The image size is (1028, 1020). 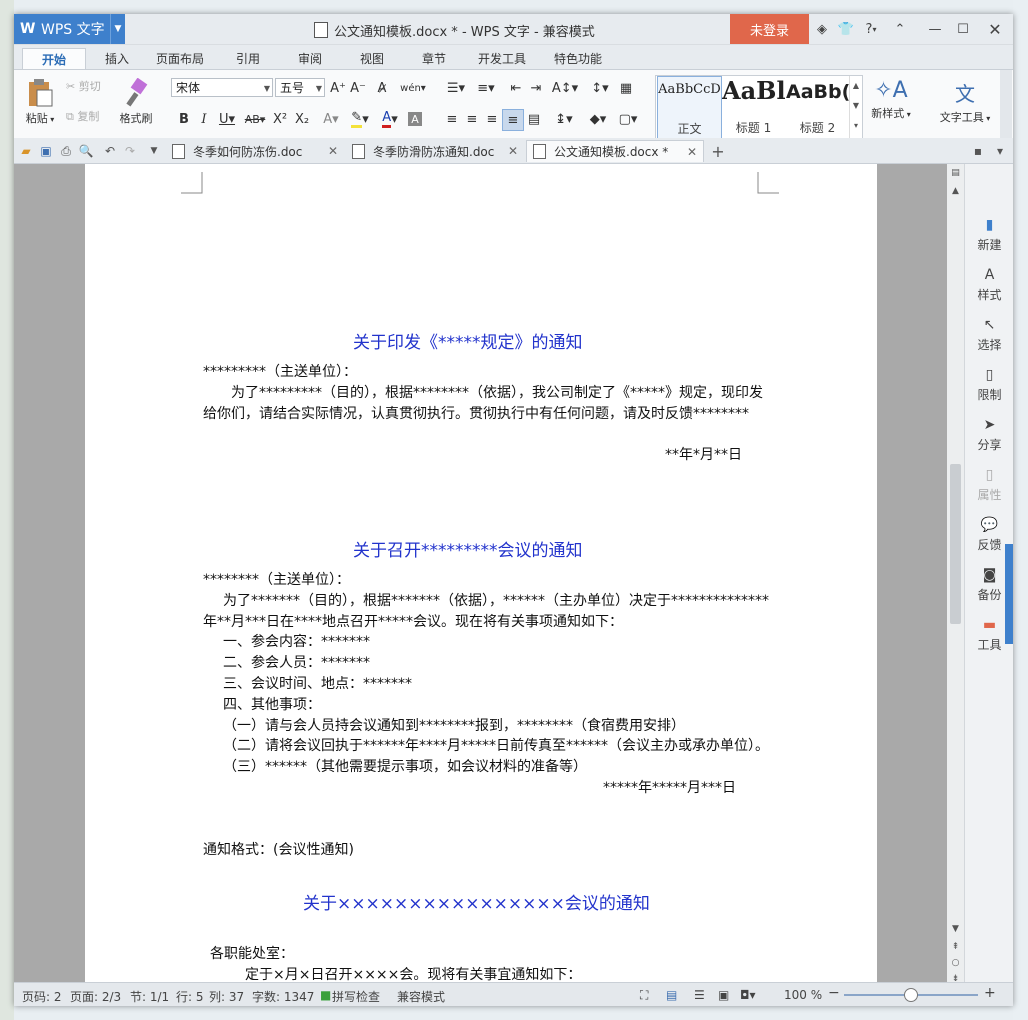 What do you see at coordinates (871, 29) in the screenshot?
I see `help-button: ? ▾` at bounding box center [871, 29].